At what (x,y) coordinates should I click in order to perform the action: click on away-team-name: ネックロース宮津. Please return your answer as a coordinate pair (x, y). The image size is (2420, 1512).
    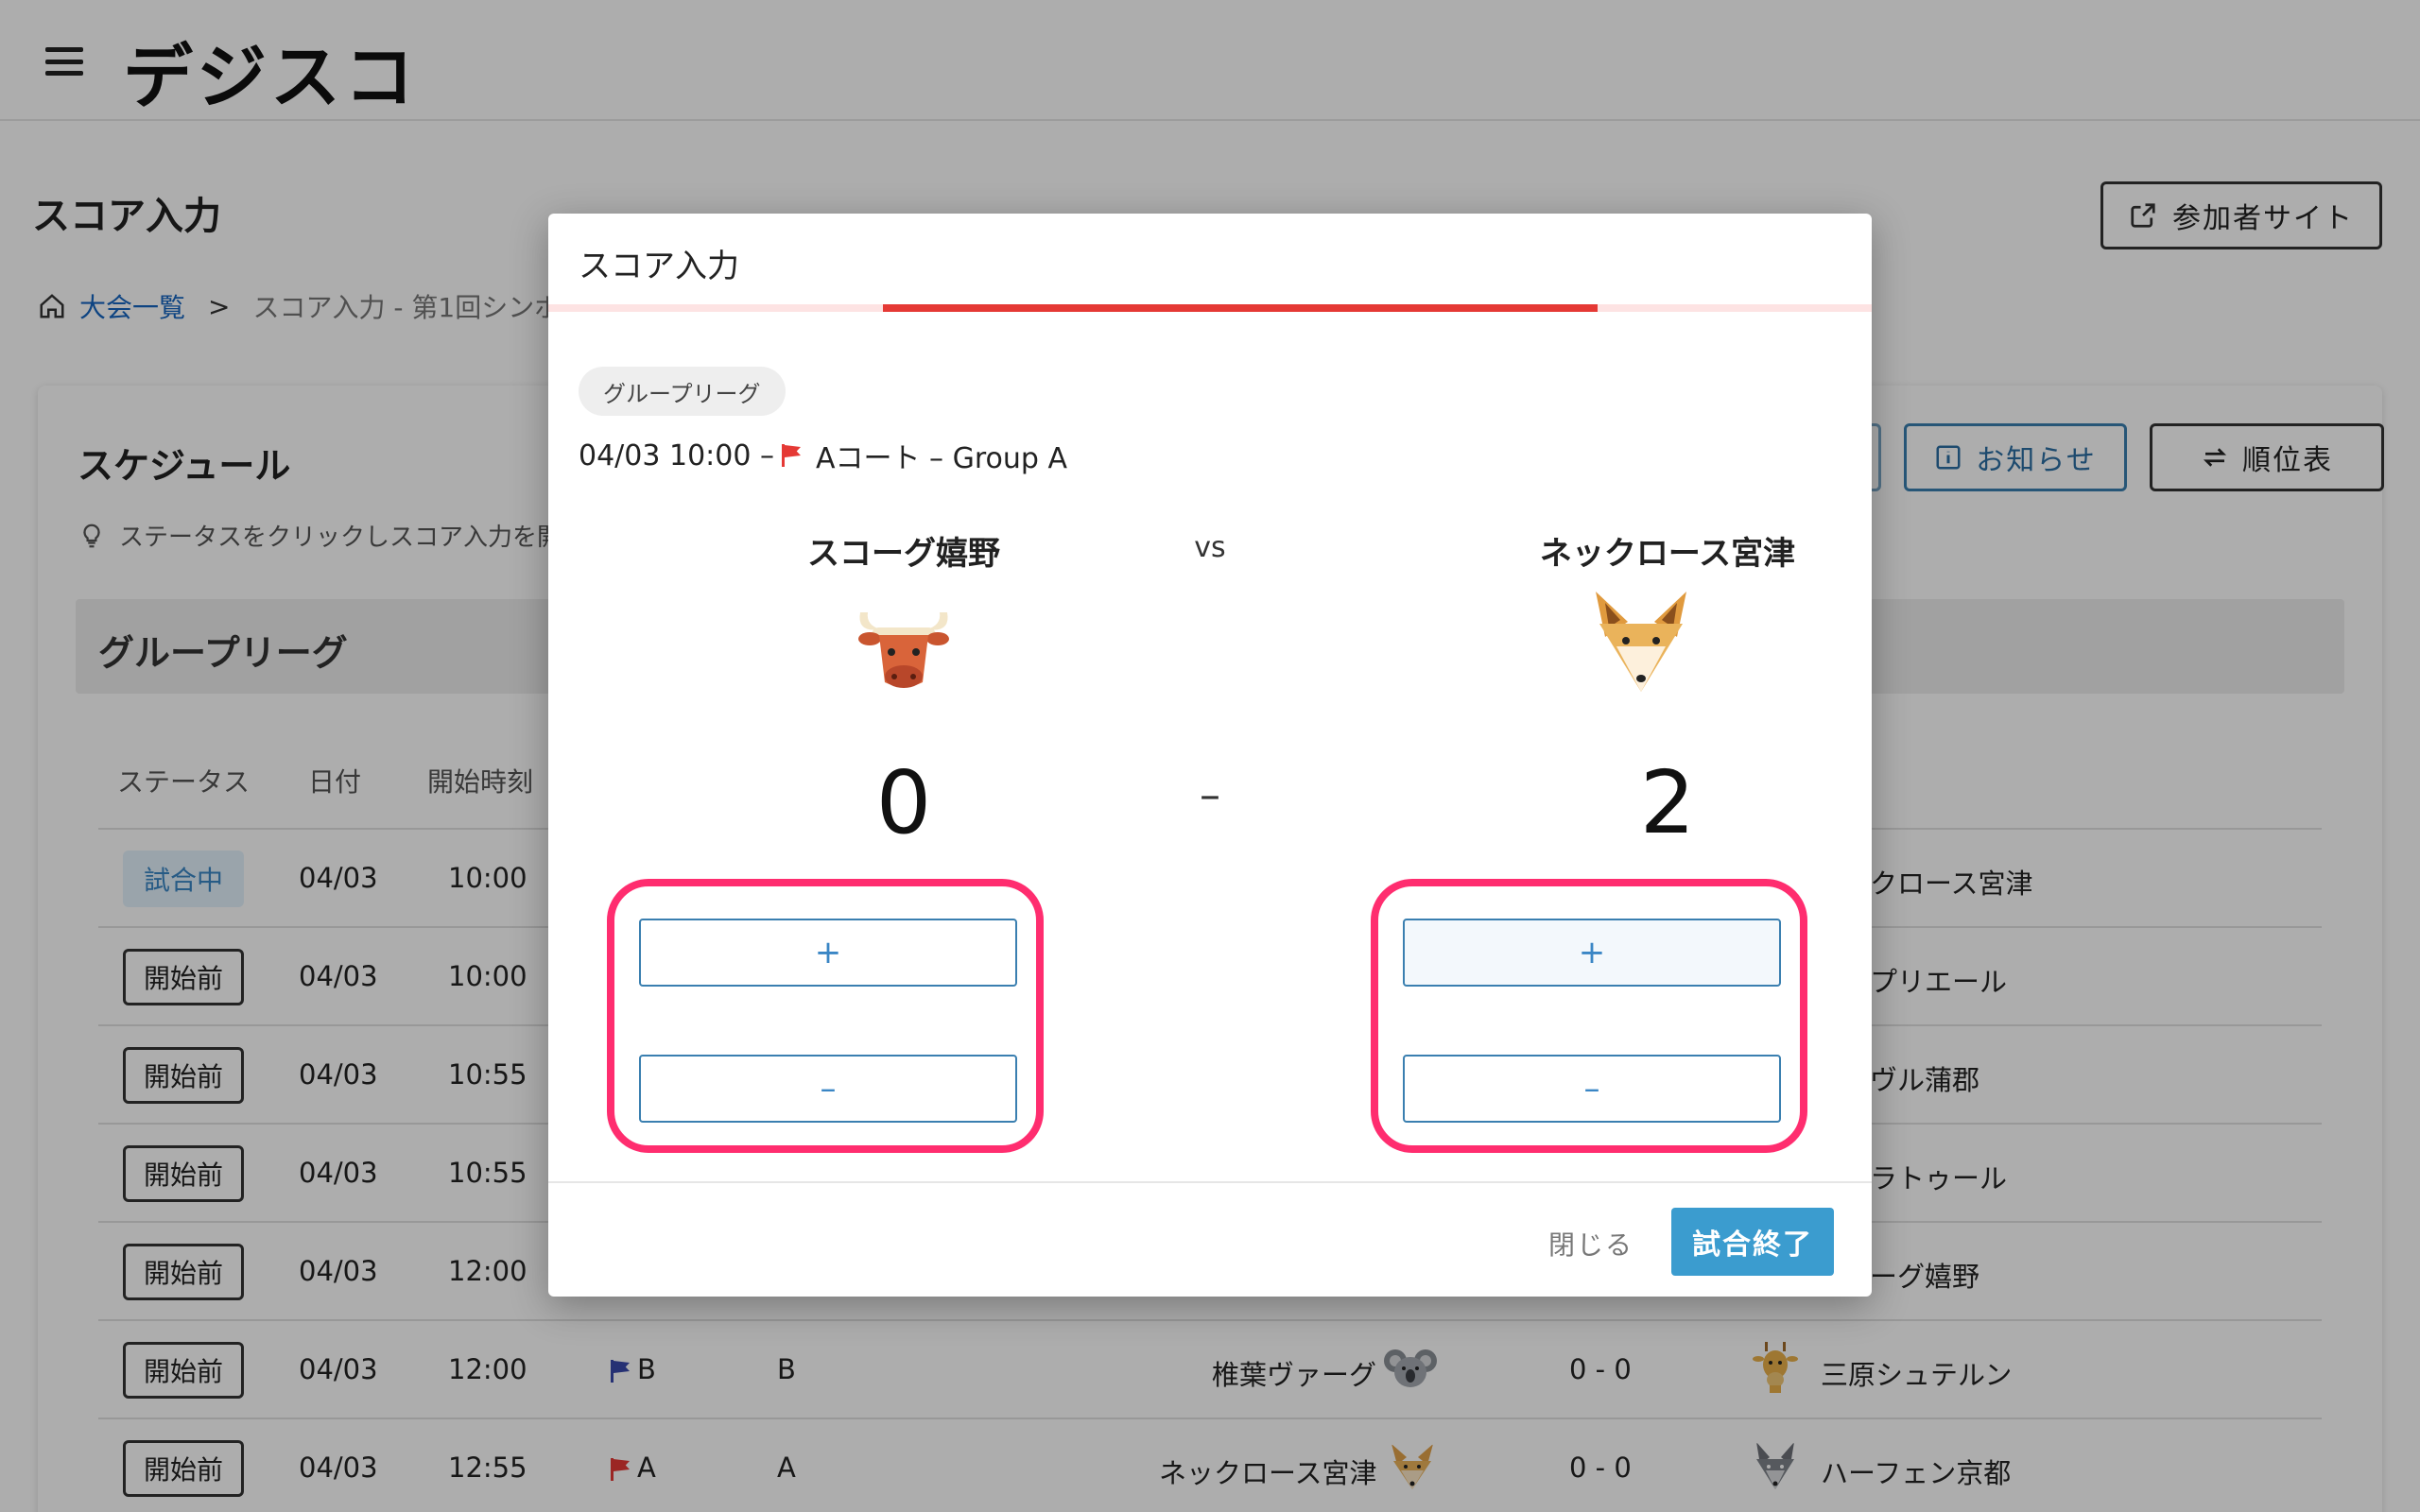
    Looking at the image, I should click on (1667, 554).